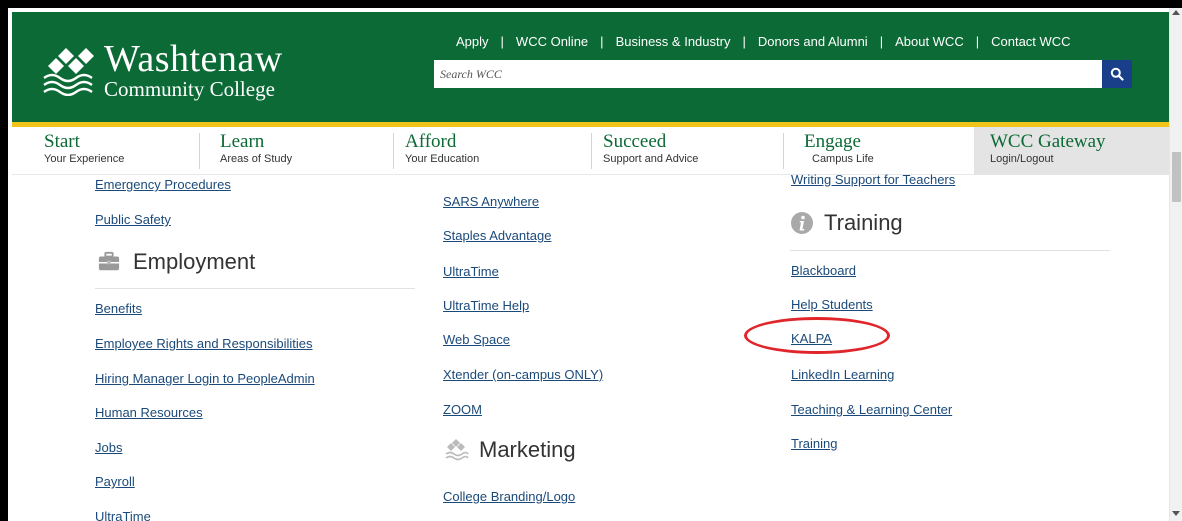 This screenshot has width=1182, height=521. Describe the element at coordinates (491, 201) in the screenshot. I see `link-sars-anywhere: SARS Anywhere` at that location.